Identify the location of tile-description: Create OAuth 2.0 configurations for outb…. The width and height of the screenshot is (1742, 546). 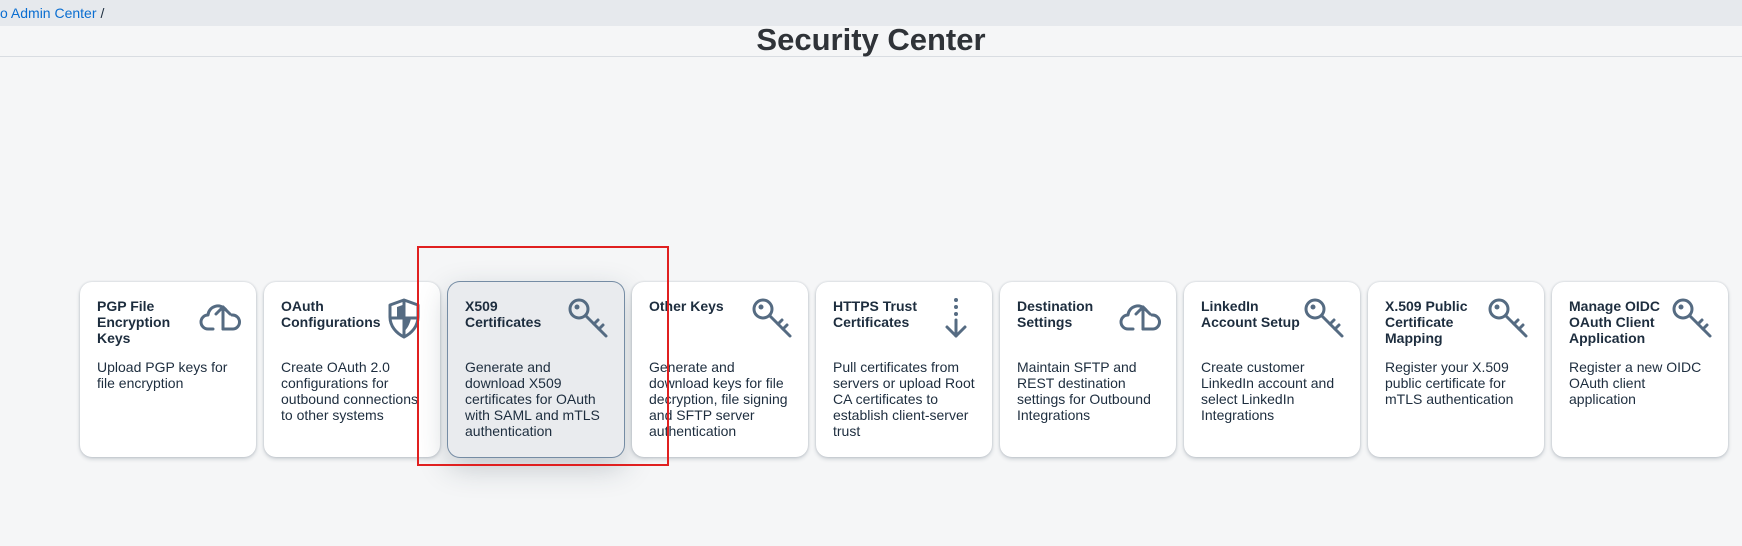
(349, 391).